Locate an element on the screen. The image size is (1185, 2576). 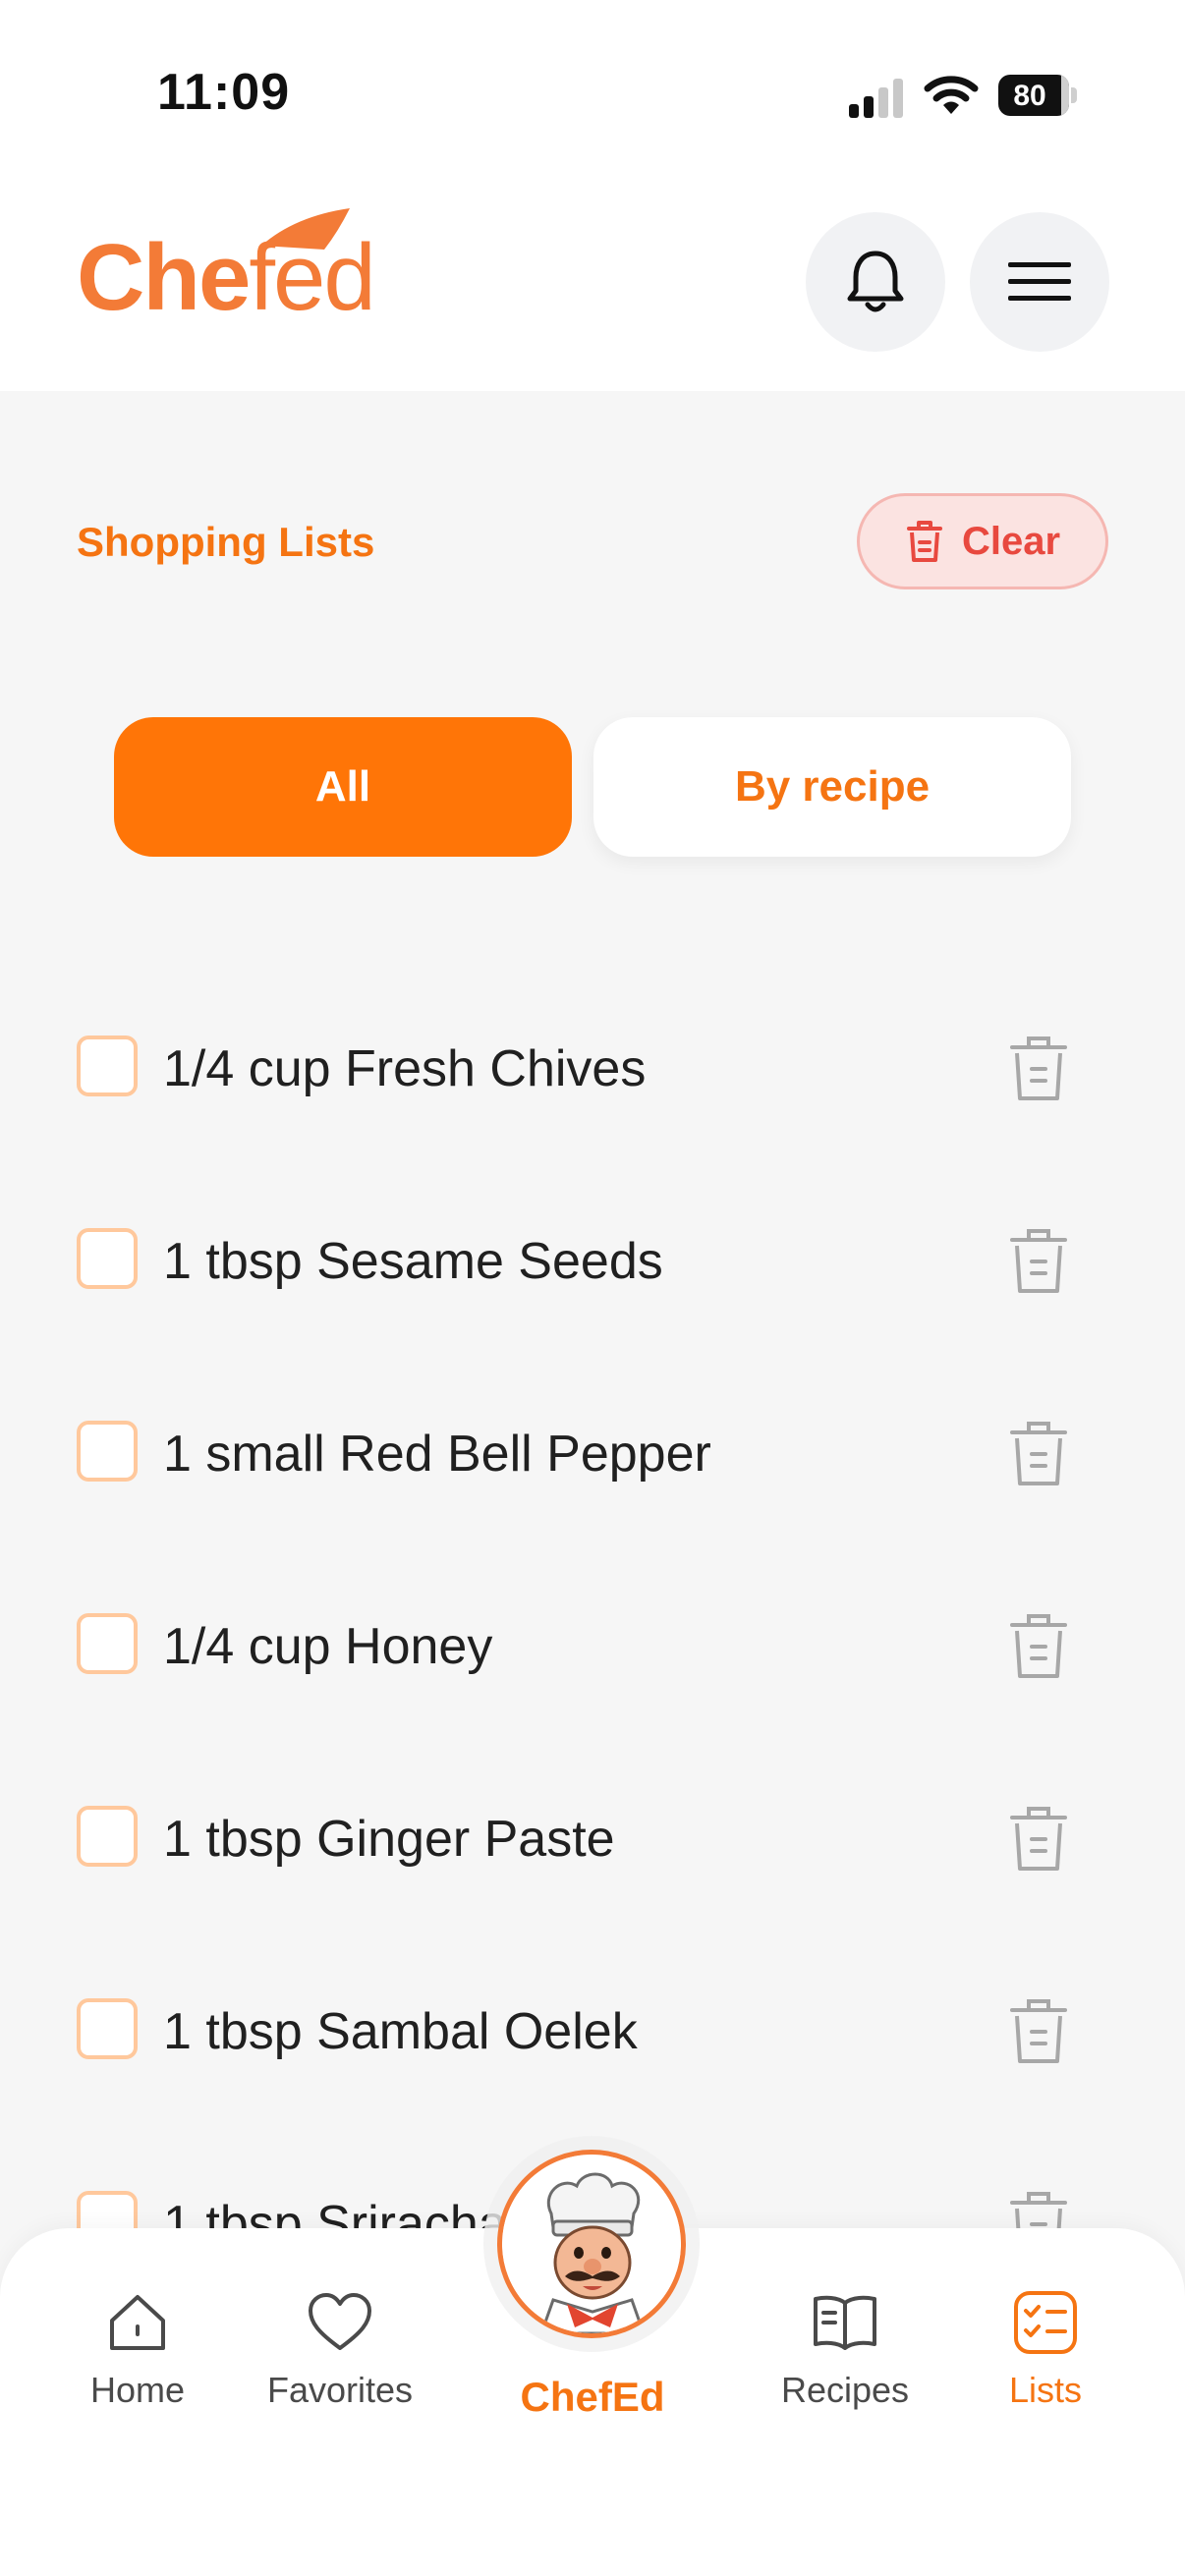
list-item: 1 small Red Bell Pepper is located at coordinates (592, 1454).